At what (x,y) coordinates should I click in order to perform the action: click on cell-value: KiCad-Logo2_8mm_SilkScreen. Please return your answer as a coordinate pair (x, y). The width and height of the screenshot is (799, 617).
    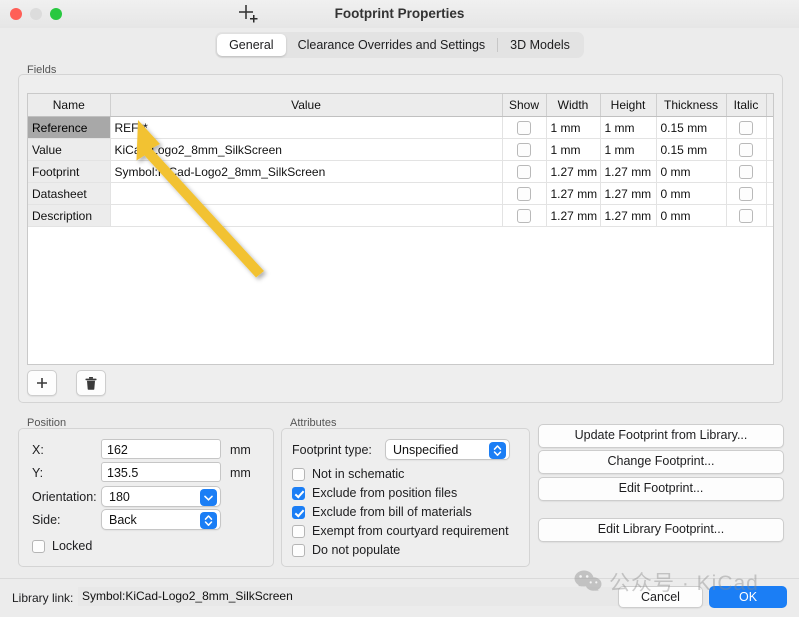
    Looking at the image, I should click on (306, 149).